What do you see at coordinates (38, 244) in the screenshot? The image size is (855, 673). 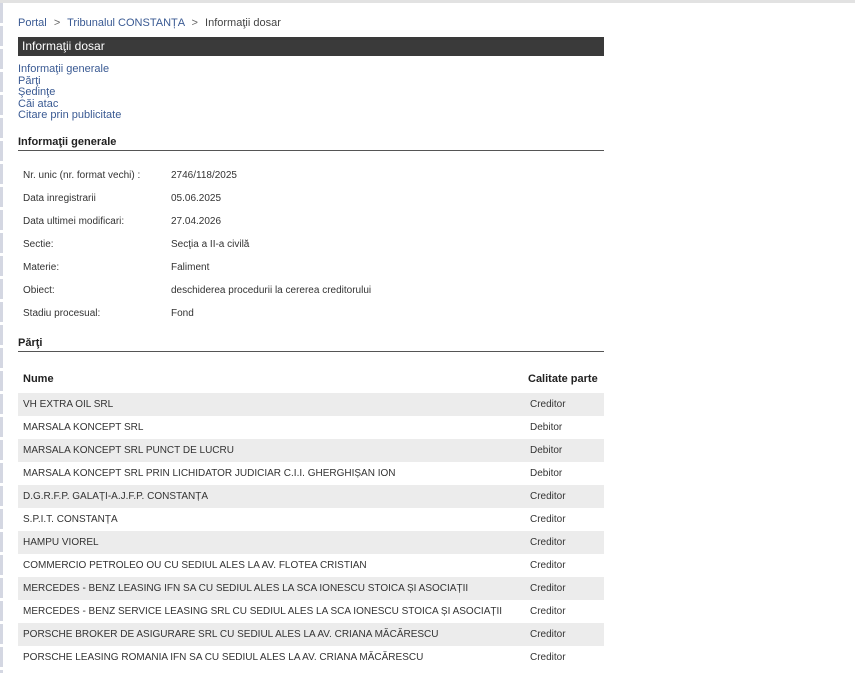 I see `info-label: Sectie:` at bounding box center [38, 244].